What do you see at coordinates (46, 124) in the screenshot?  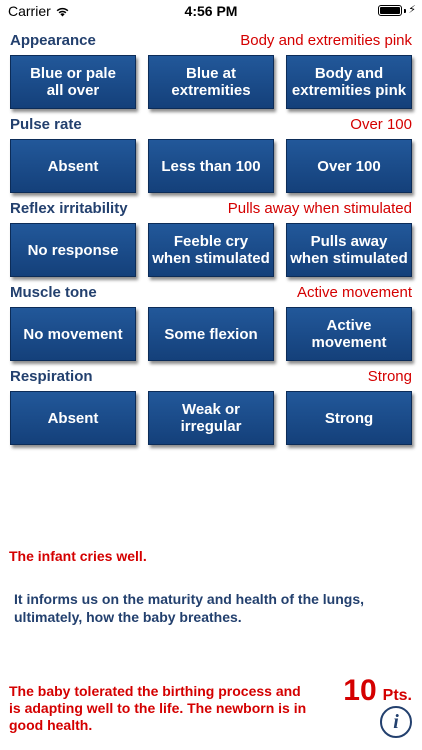 I see `section-title-pulse-rate: Pulse rate` at bounding box center [46, 124].